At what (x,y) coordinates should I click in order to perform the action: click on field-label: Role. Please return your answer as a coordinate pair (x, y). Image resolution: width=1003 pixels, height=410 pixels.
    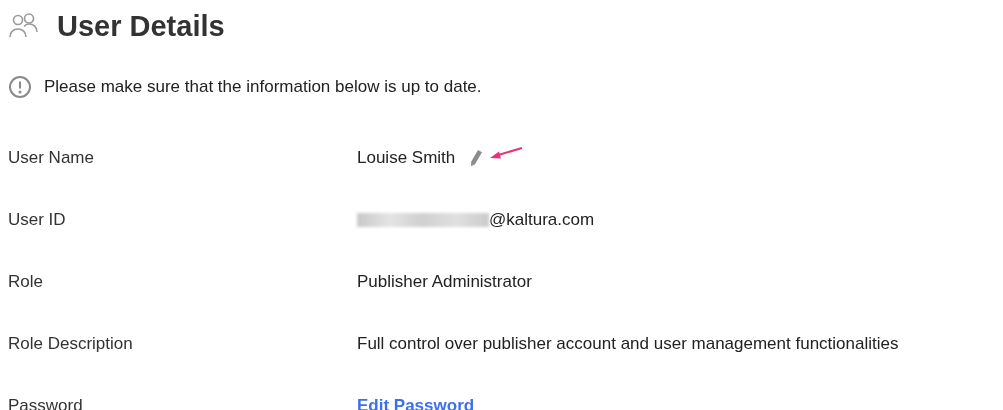
    Looking at the image, I should click on (26, 282).